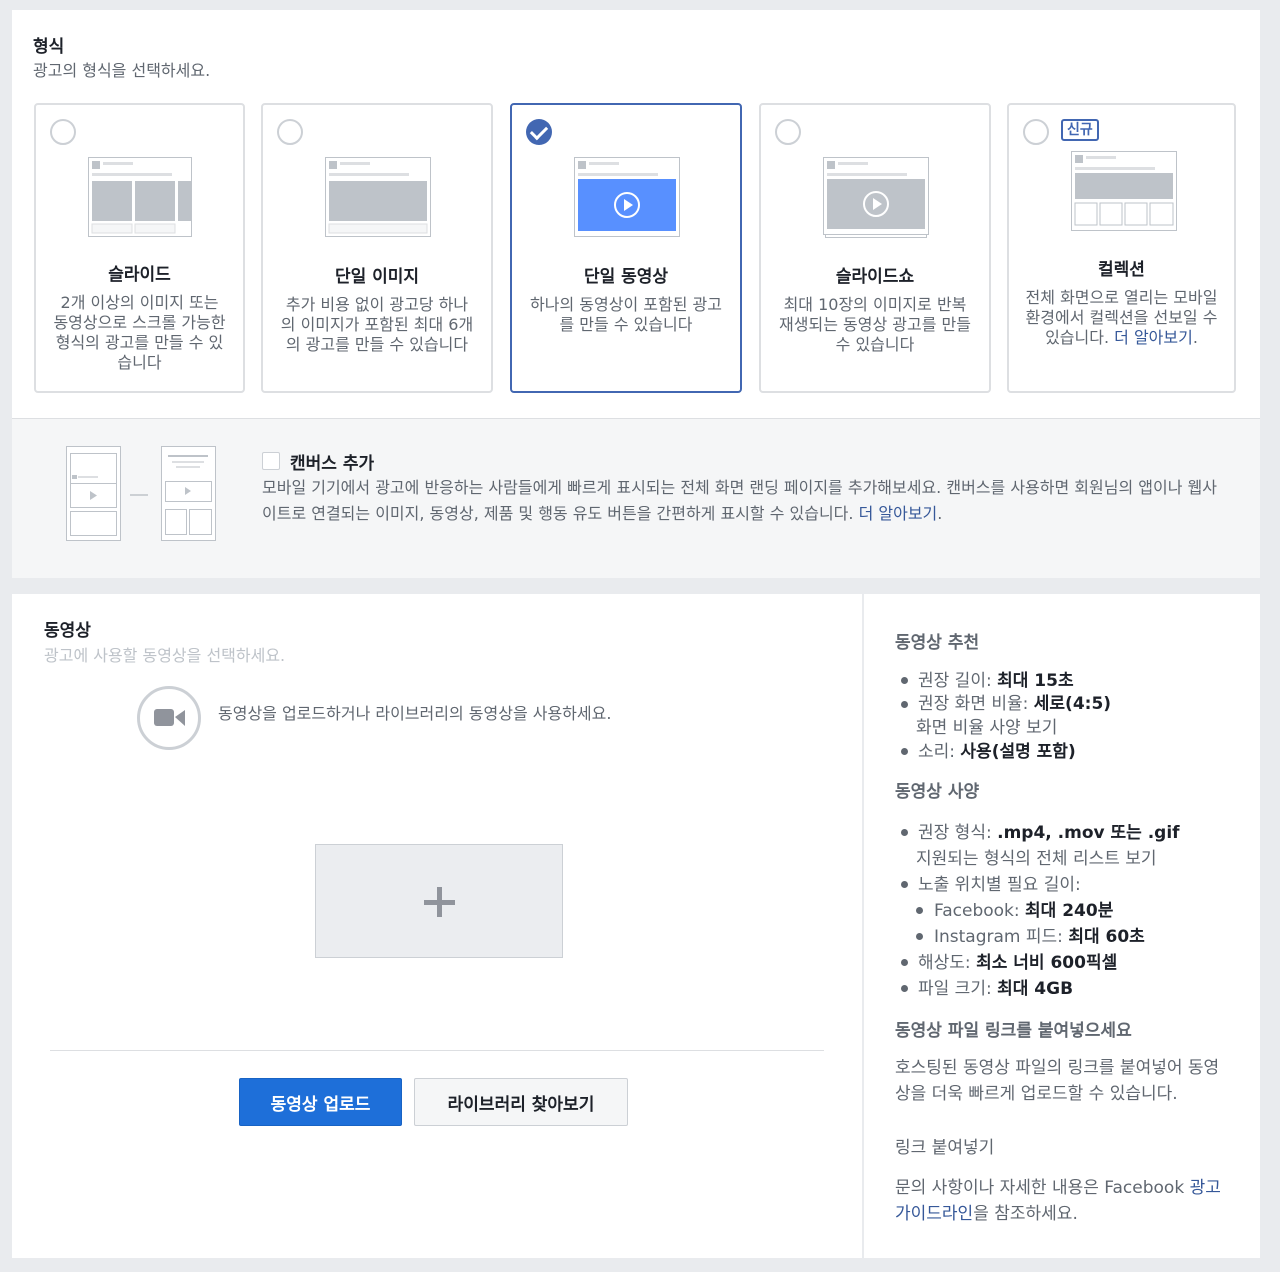 The image size is (1280, 1272). I want to click on radio-collection, so click(1036, 132).